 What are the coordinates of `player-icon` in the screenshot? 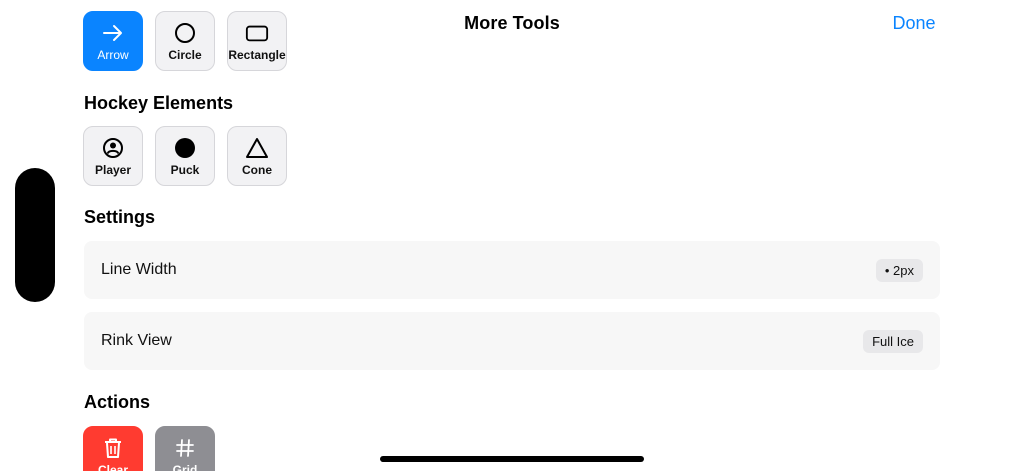 It's located at (113, 148).